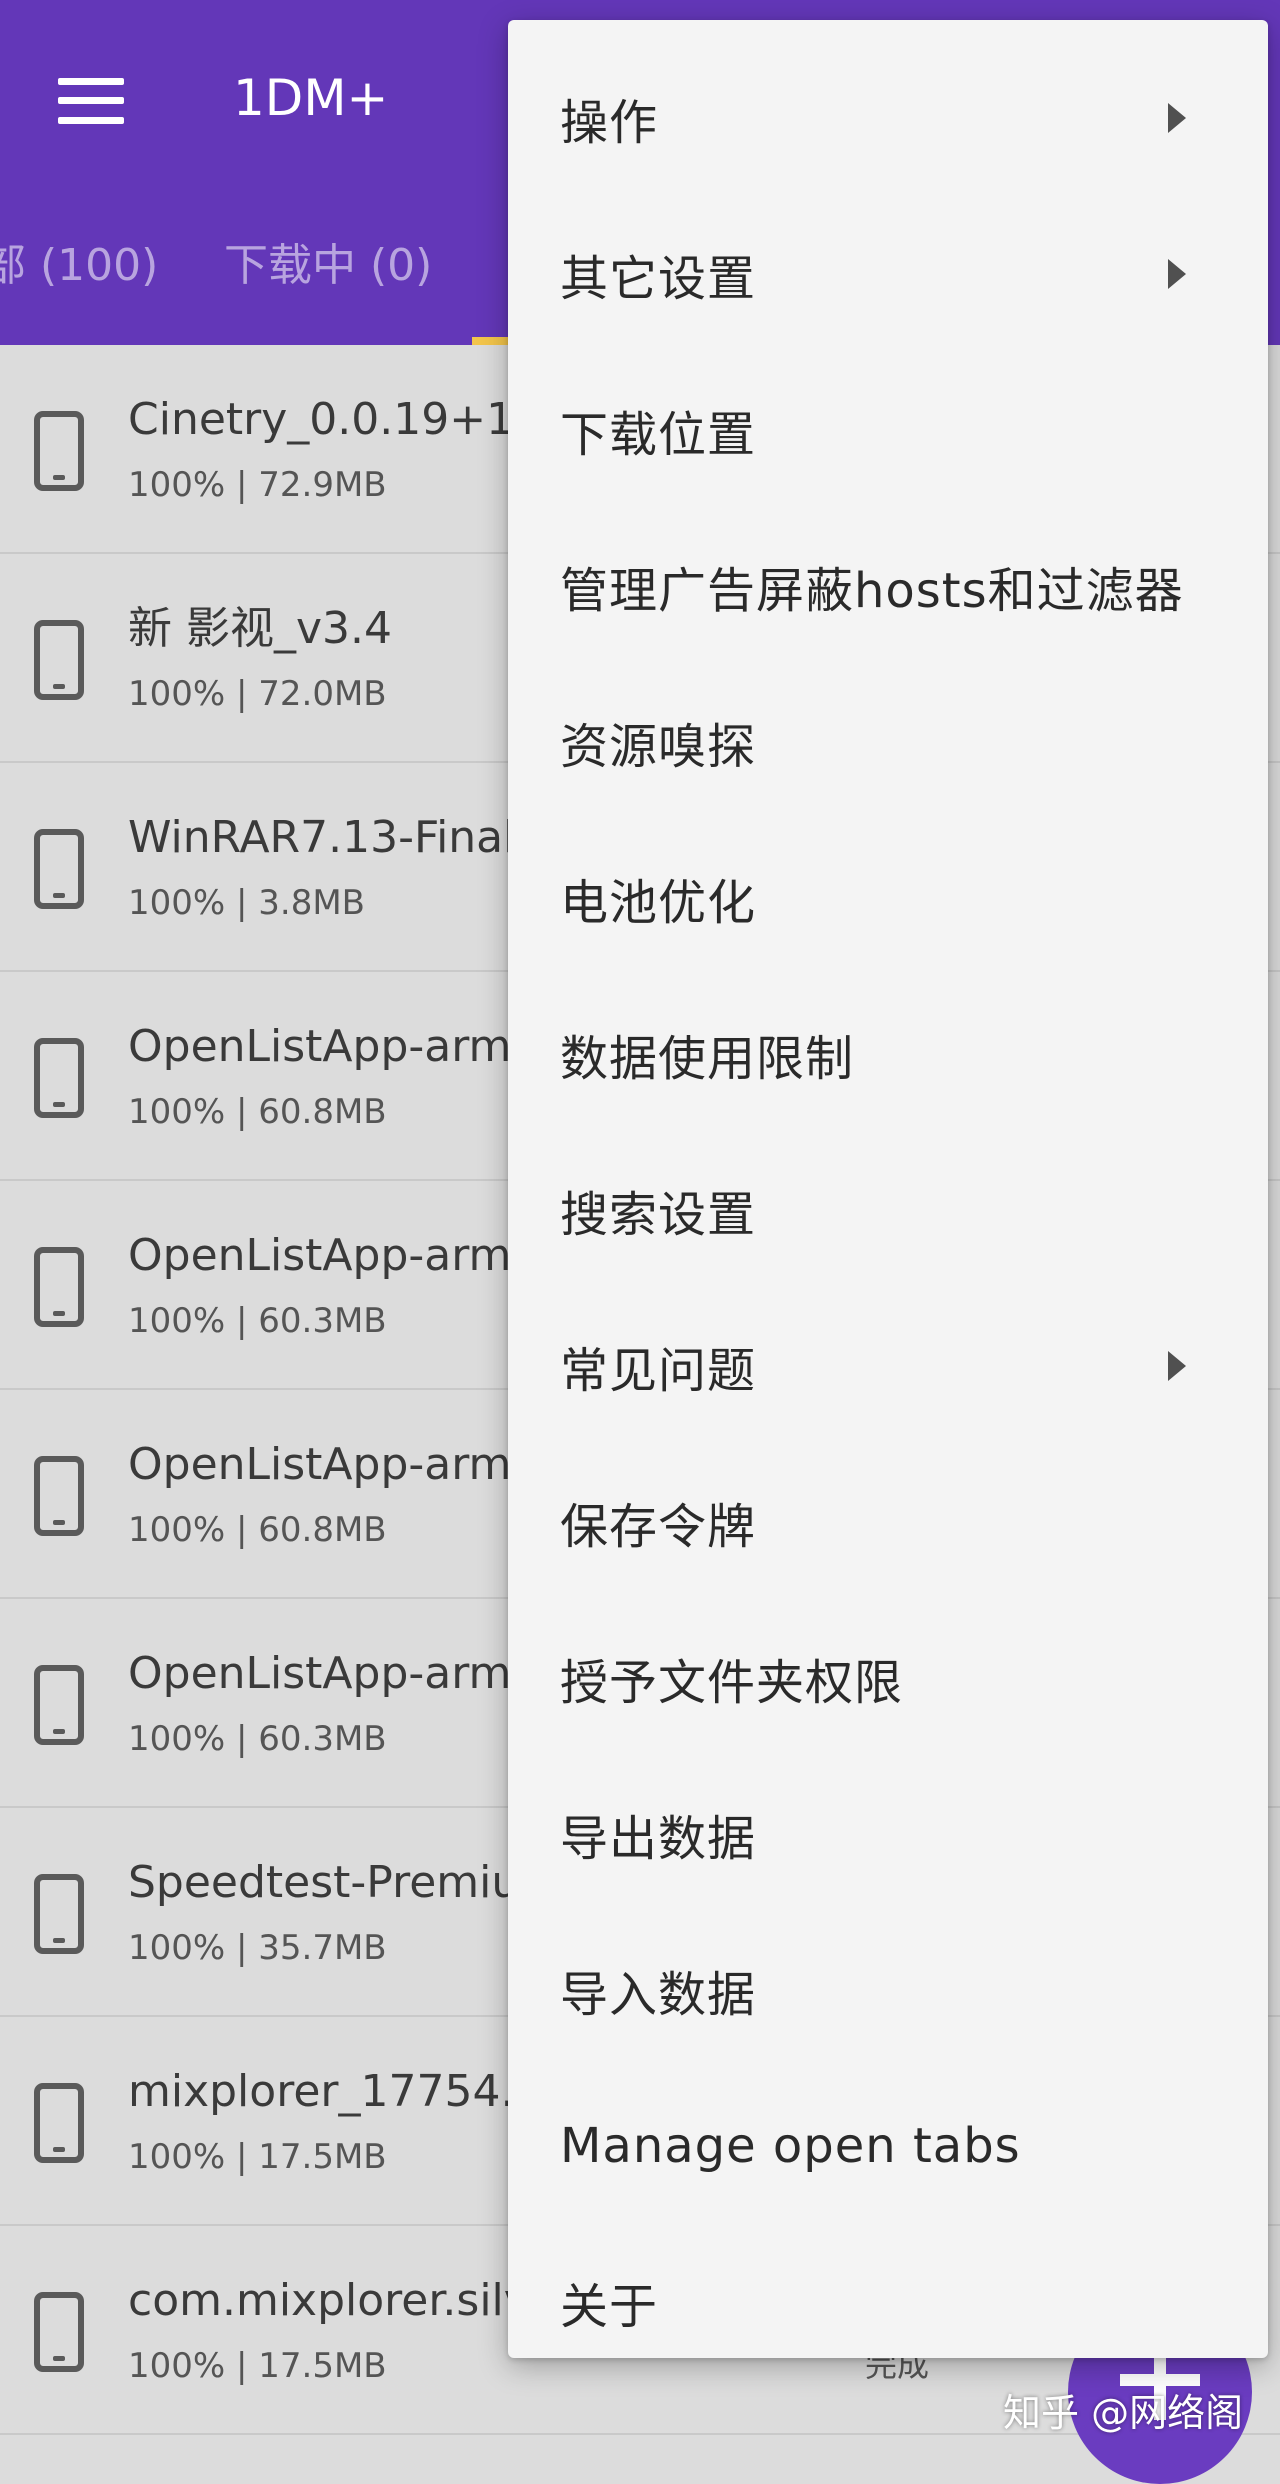  Describe the element at coordinates (257, 694) in the screenshot. I see `file-progress-size: 100% | 72.0MB` at that location.